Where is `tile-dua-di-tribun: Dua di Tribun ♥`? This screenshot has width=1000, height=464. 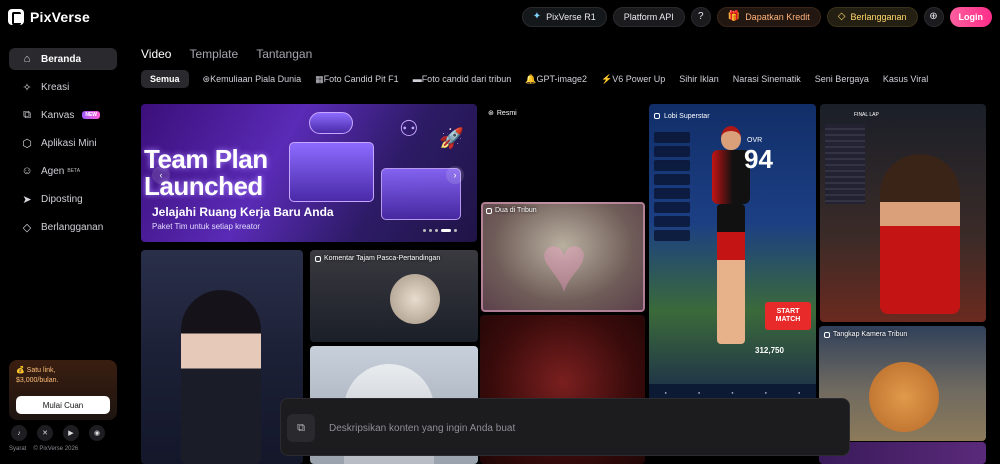
tile-dua-di-tribun: Dua di Tribun ♥ is located at coordinates (563, 257).